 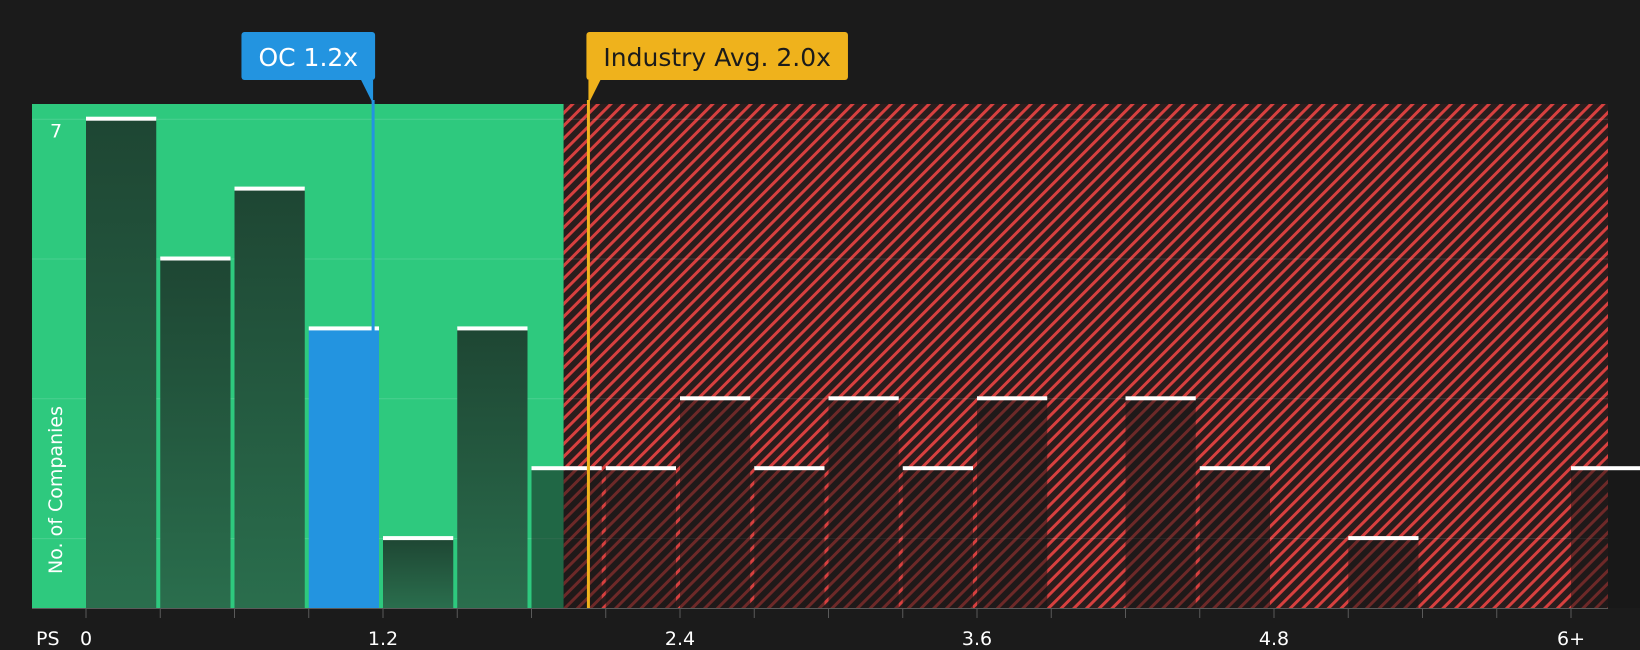 I want to click on industry-callout-pointer, so click(x=594, y=92).